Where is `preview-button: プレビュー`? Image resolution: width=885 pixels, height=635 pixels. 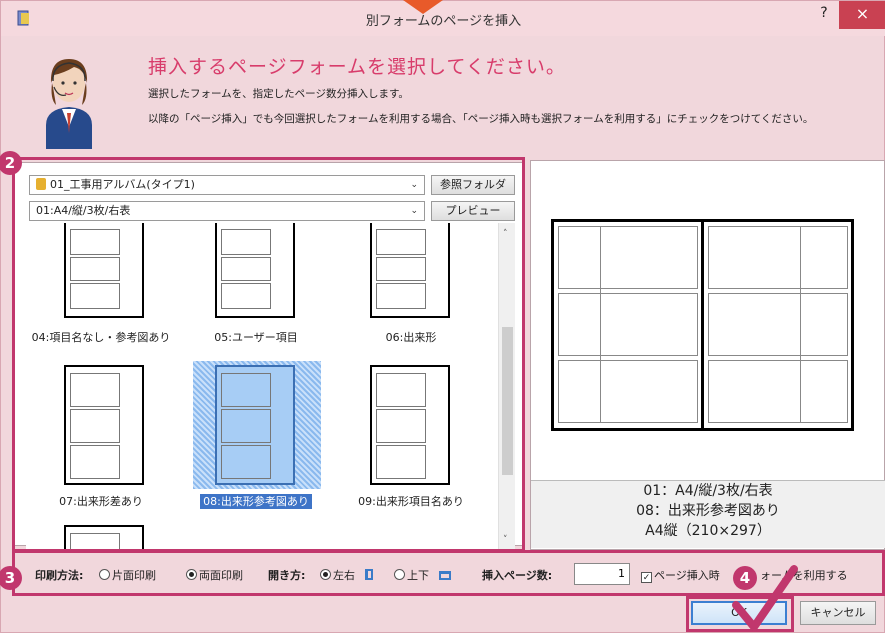 preview-button: プレビュー is located at coordinates (473, 211).